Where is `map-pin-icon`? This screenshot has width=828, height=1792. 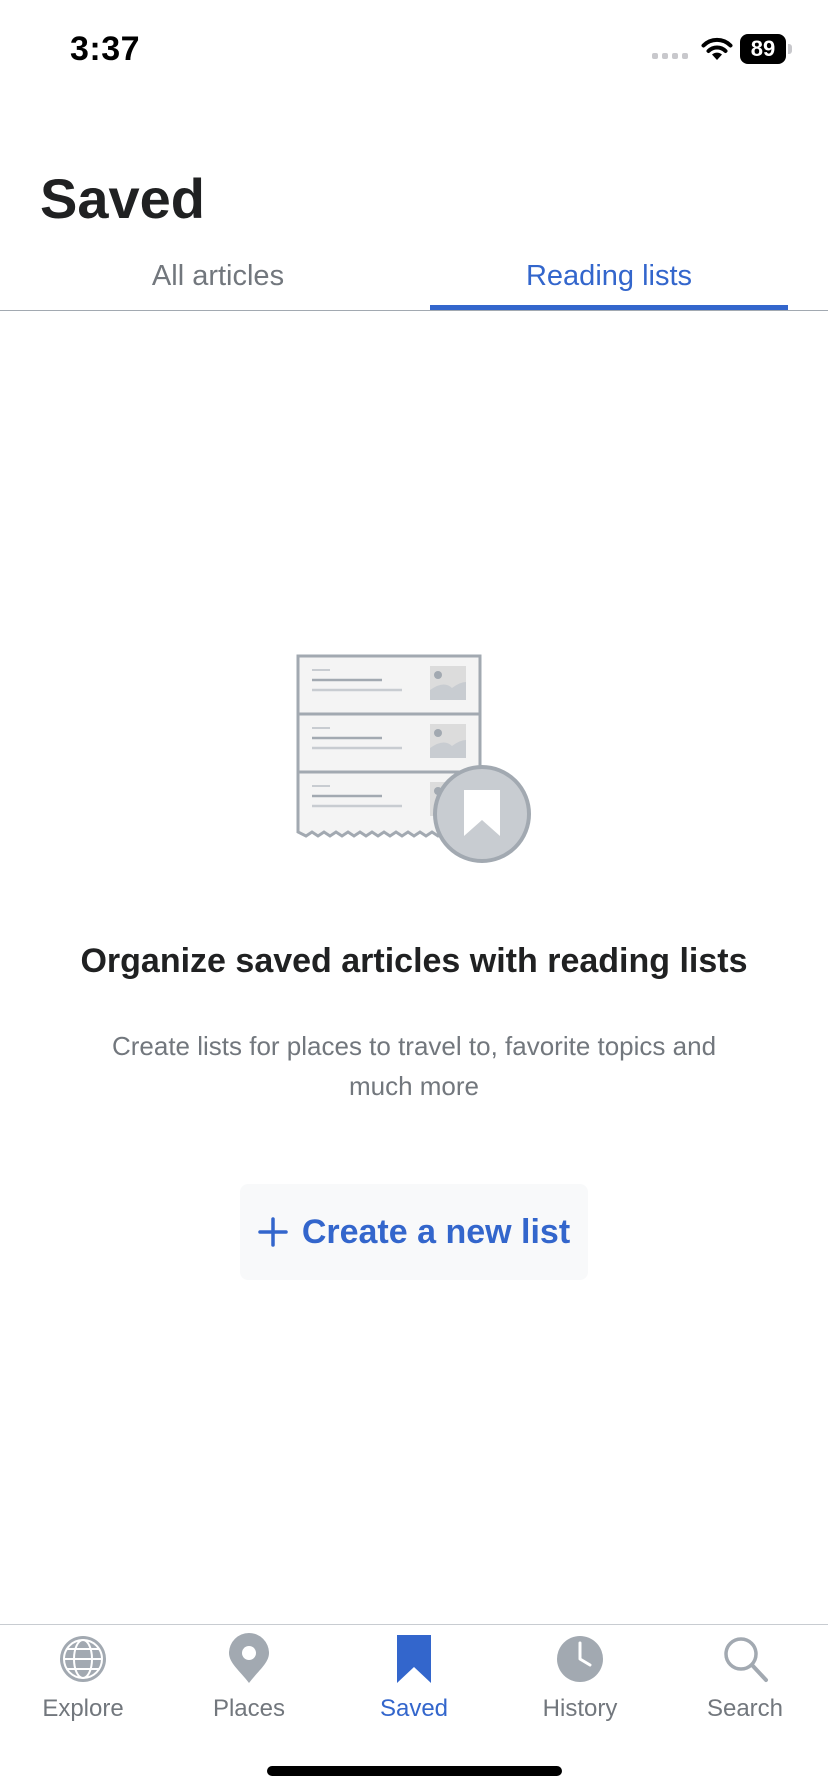
map-pin-icon is located at coordinates (249, 1658).